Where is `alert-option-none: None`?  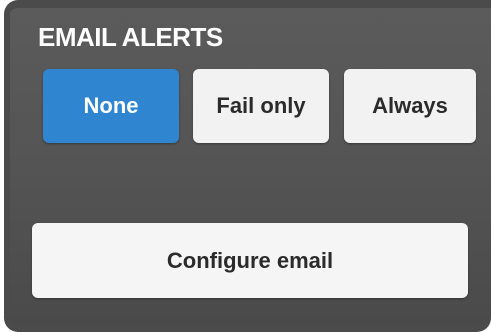
alert-option-none: None is located at coordinates (111, 106).